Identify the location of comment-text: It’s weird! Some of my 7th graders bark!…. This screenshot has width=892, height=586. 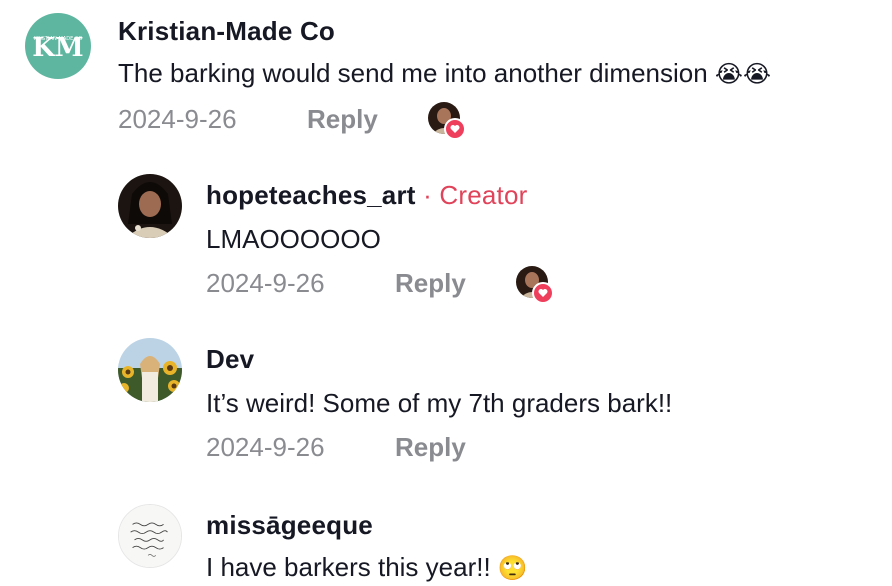
(439, 403).